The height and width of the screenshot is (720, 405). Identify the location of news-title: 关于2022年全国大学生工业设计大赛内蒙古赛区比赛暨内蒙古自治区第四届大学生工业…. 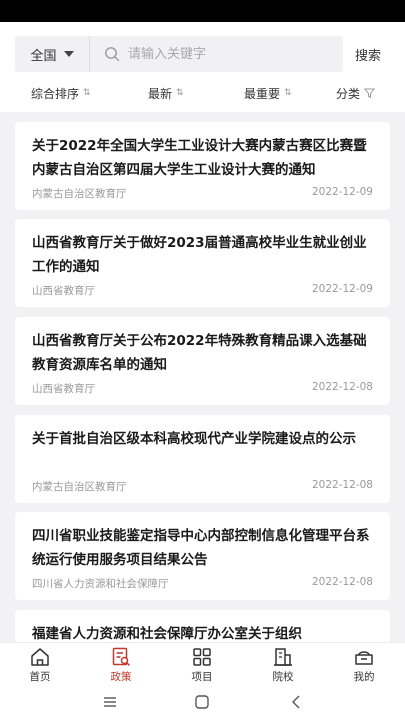
(199, 158).